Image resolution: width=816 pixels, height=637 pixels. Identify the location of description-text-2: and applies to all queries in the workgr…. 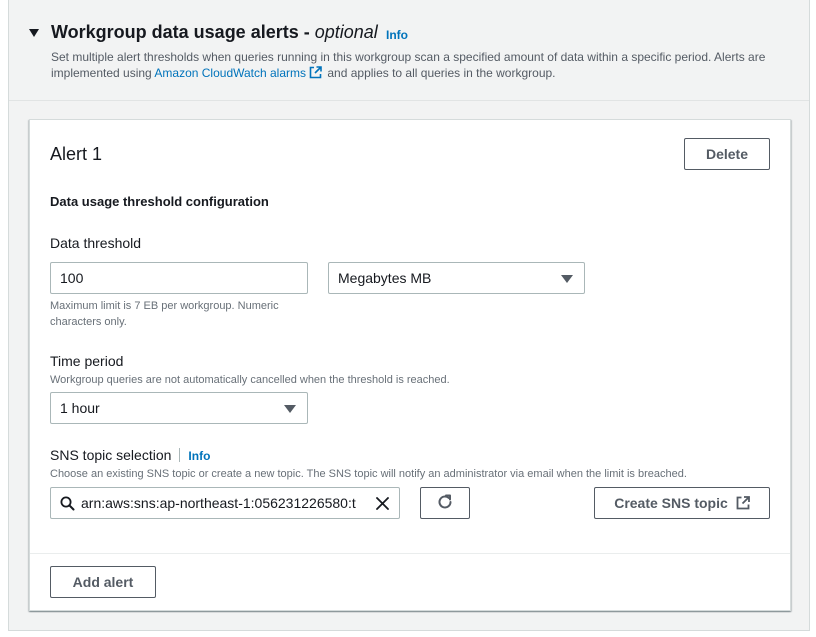
(440, 73).